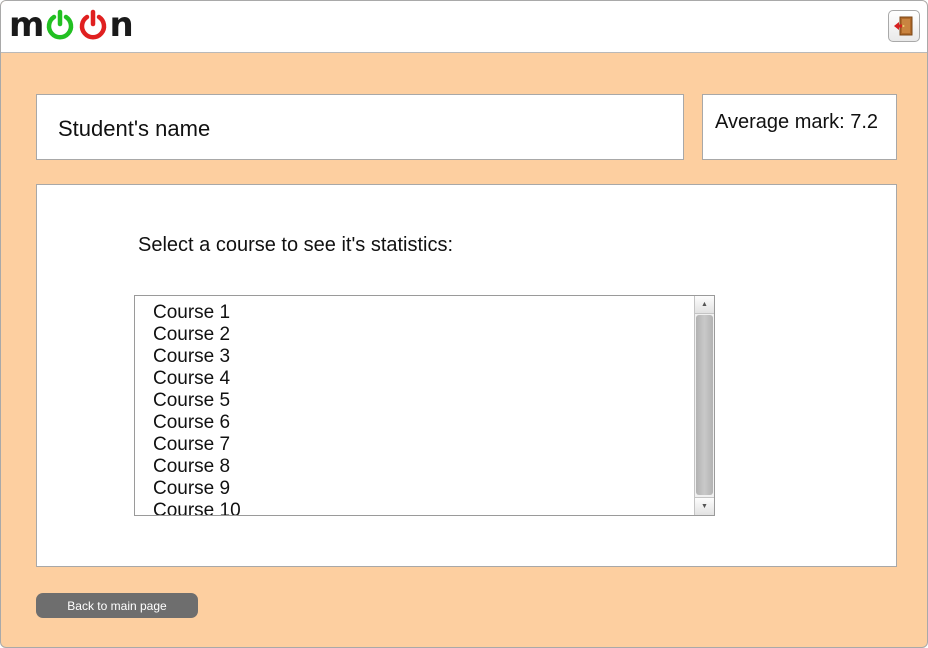  Describe the element at coordinates (797, 122) in the screenshot. I see `average-mark: Average mark: 7.2` at that location.